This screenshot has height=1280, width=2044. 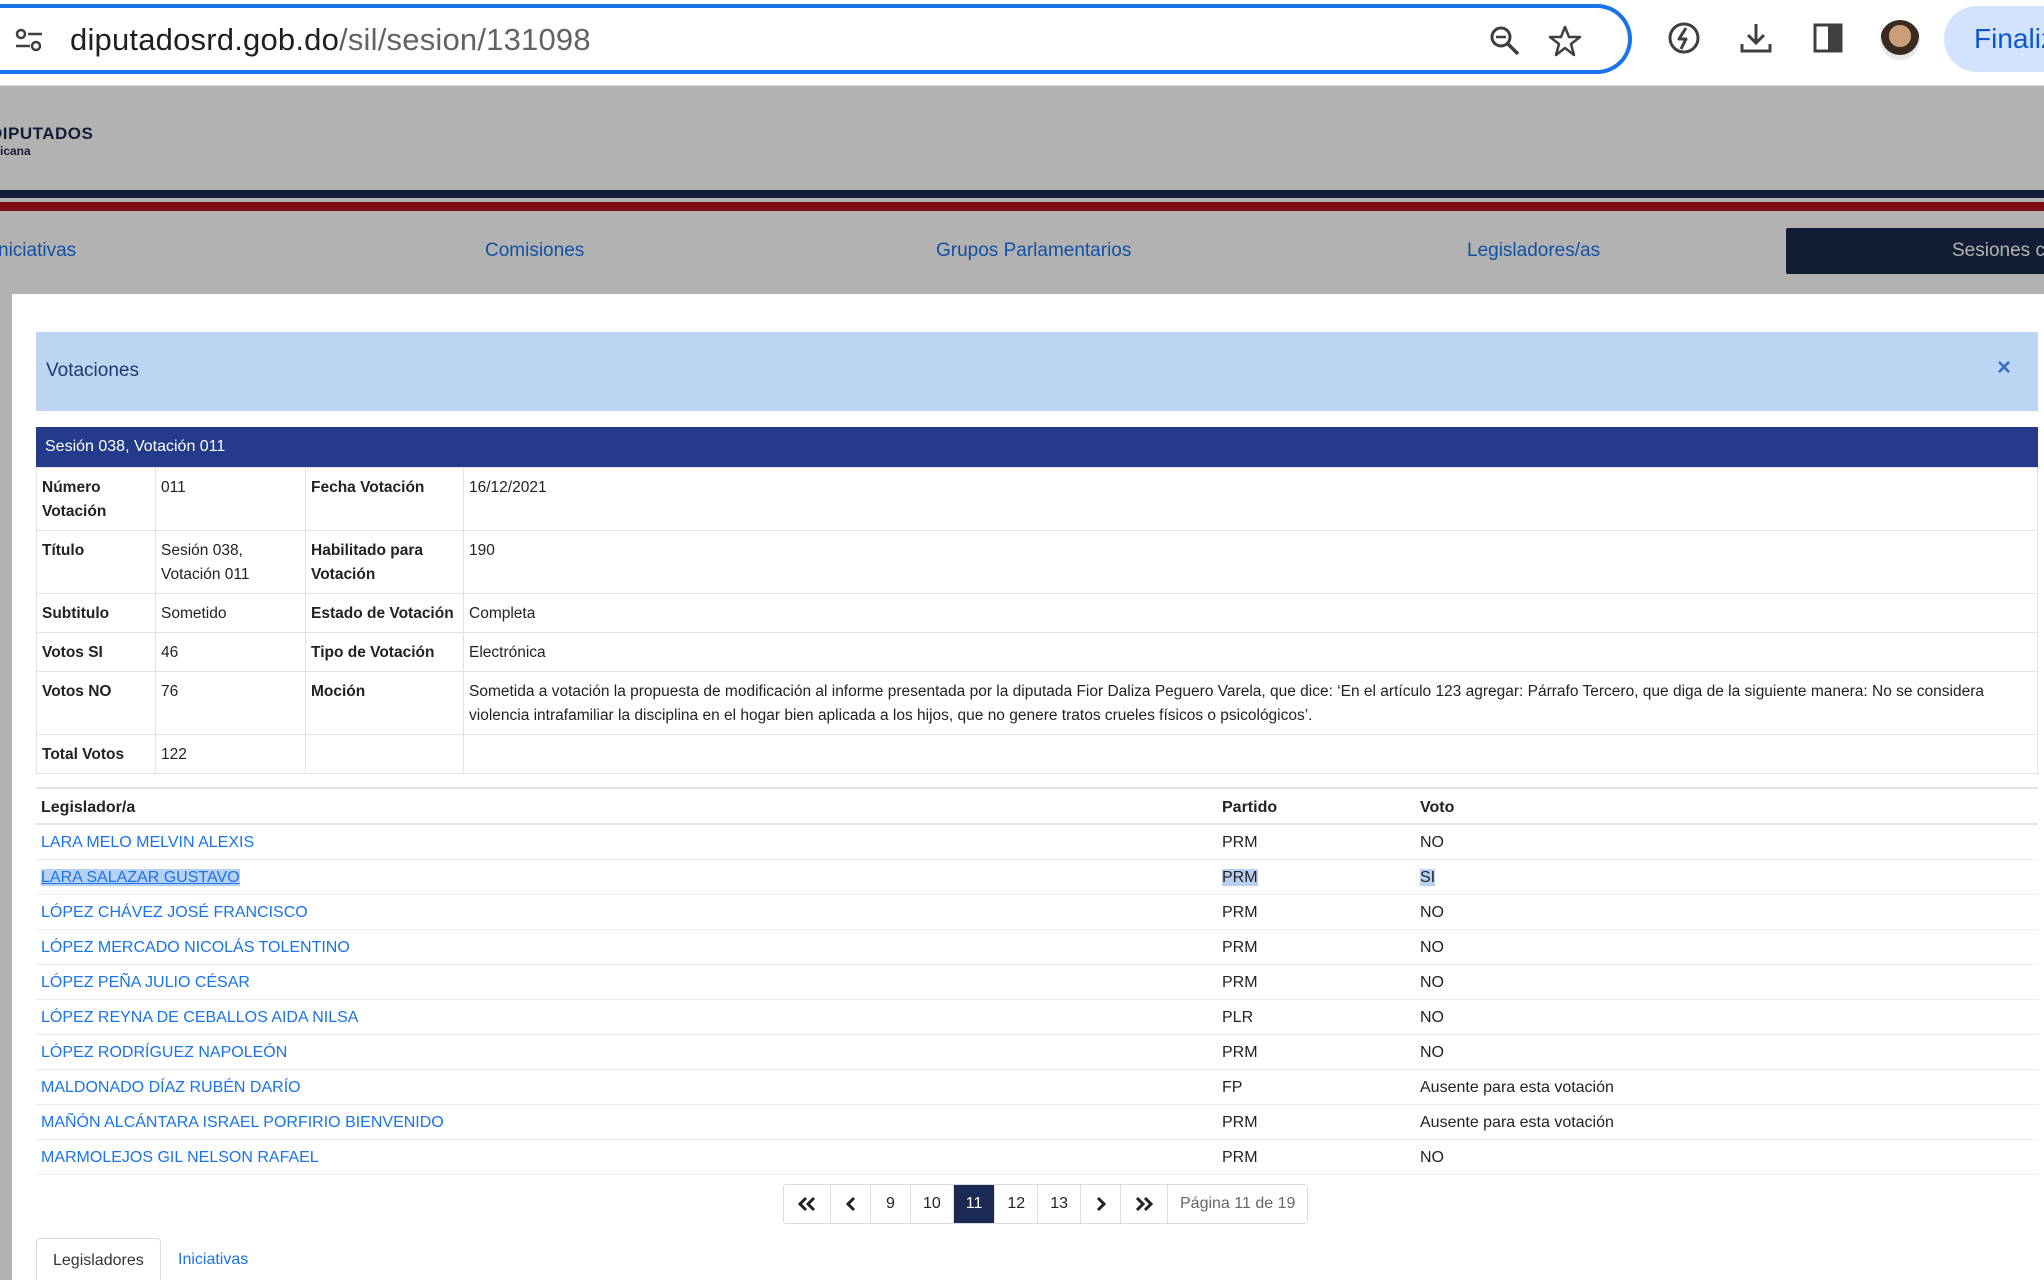 What do you see at coordinates (96, 613) in the screenshot?
I see `field-label: Subtitulo` at bounding box center [96, 613].